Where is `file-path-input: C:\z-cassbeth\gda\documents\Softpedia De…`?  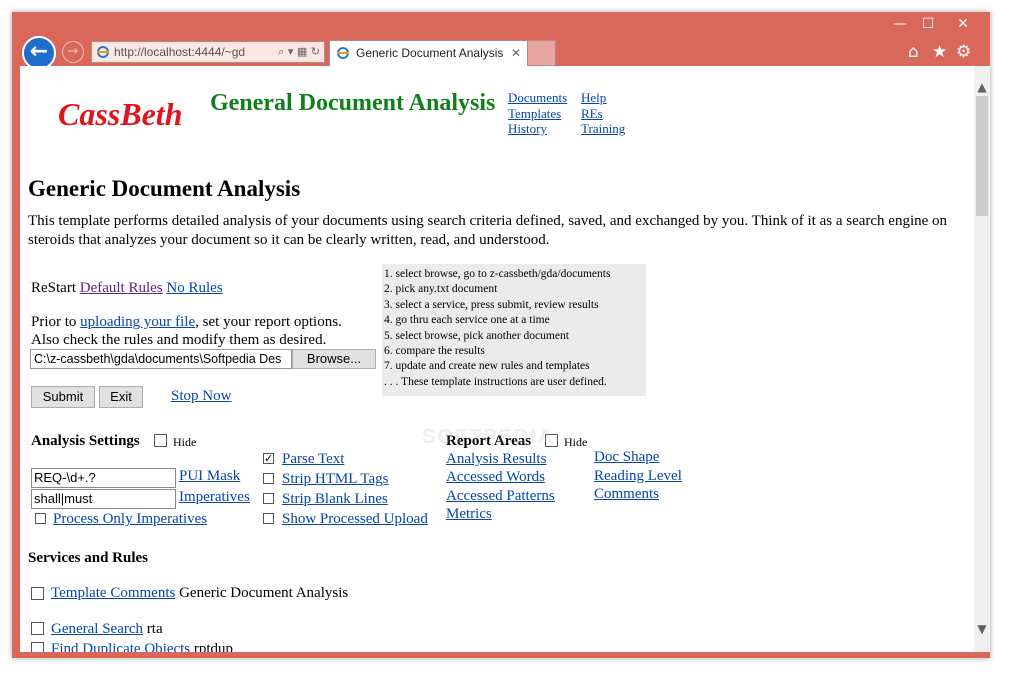
file-path-input: C:\z-cassbeth\gda\documents\Softpedia De… is located at coordinates (161, 359).